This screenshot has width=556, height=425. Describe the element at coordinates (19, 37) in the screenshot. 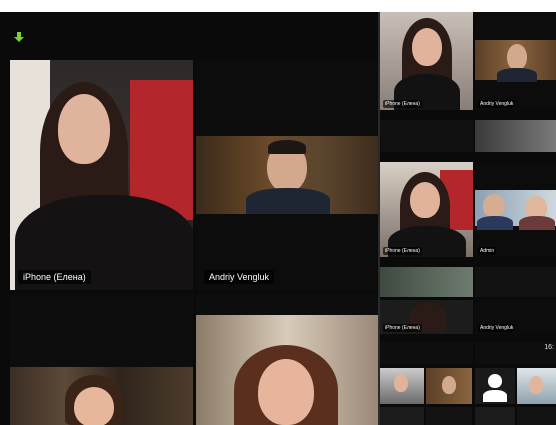

I see `arrow-down-icon` at that location.